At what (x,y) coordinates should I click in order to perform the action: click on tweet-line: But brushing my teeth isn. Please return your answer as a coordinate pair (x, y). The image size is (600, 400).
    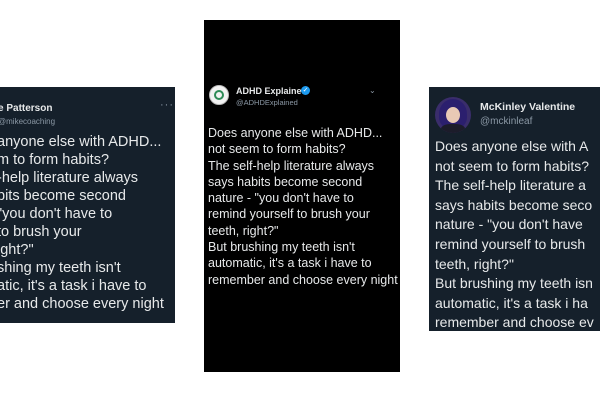
    Looking at the image, I should click on (514, 283).